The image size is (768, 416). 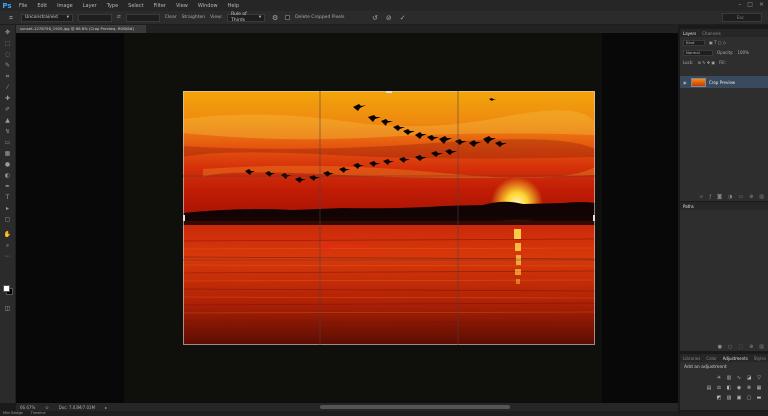 I want to click on black-white-icon: ◧, so click(x=729, y=388).